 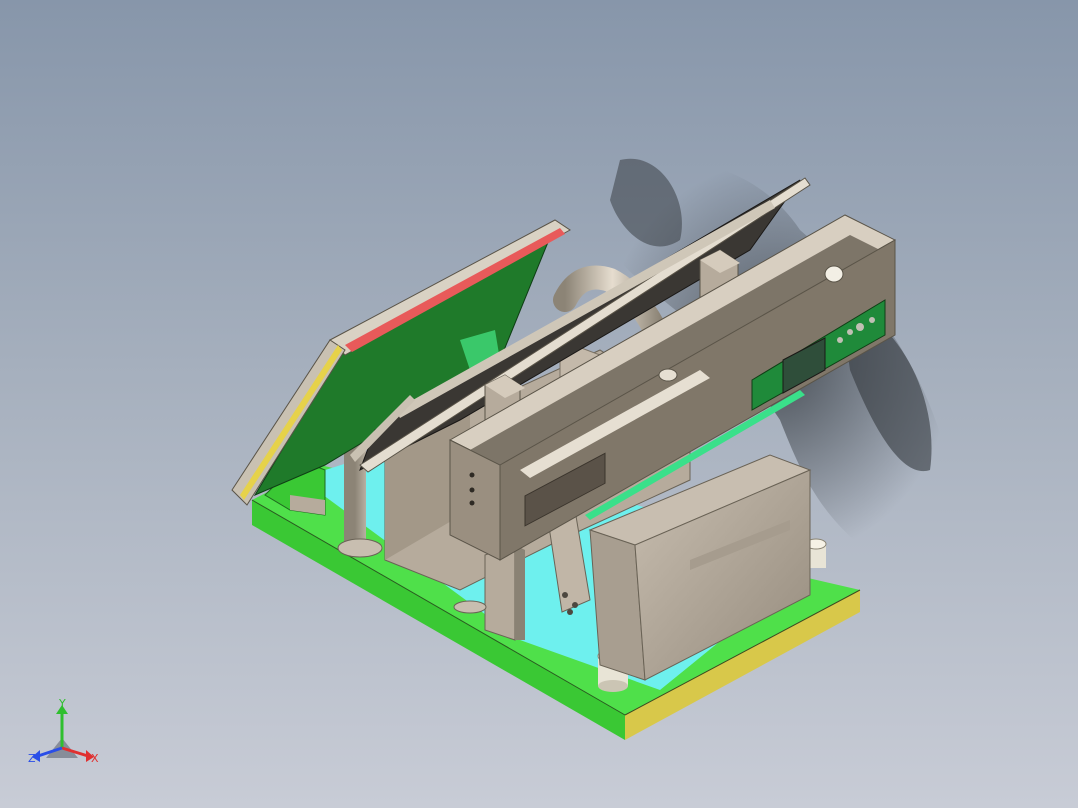 What do you see at coordinates (63, 731) in the screenshot?
I see `axis-triad: Y X Z` at bounding box center [63, 731].